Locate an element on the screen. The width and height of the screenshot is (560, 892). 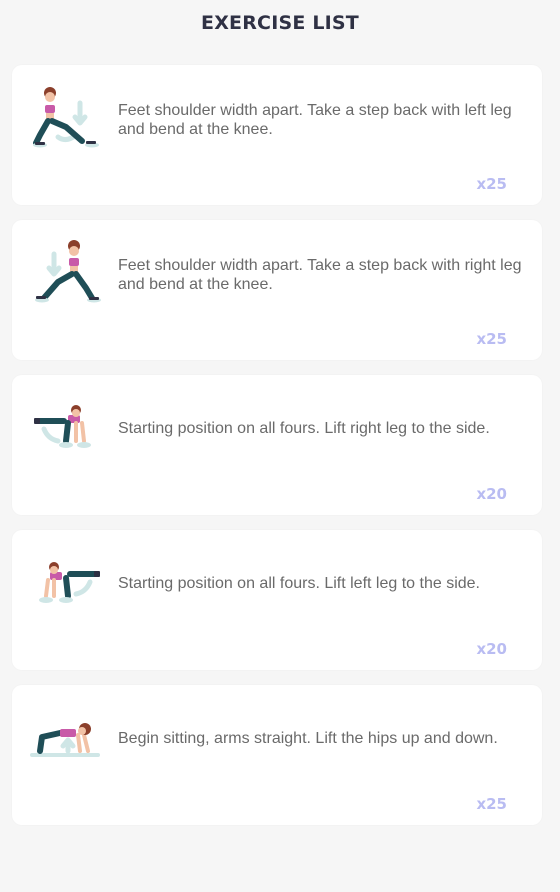
hip-raise-icon is located at coordinates (67, 740).